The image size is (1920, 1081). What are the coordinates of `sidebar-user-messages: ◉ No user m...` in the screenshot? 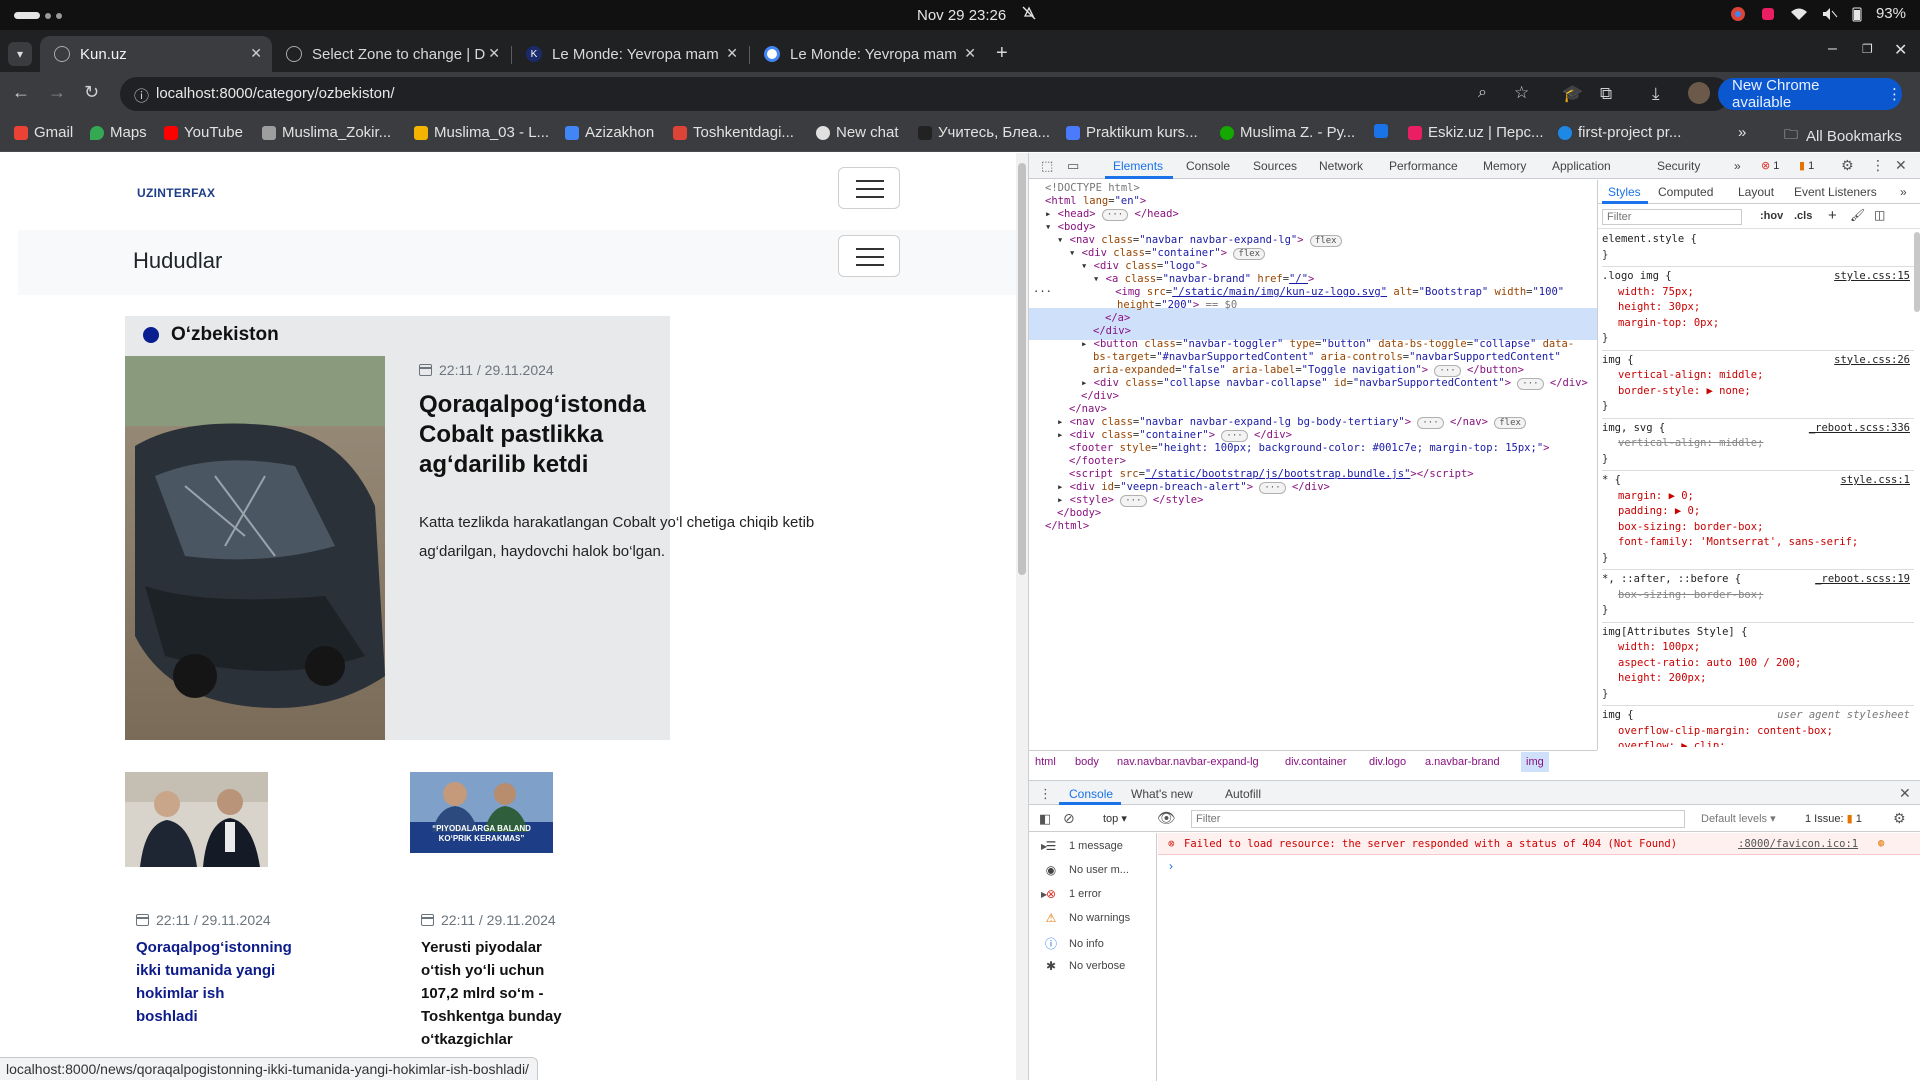 It's located at (1086, 870).